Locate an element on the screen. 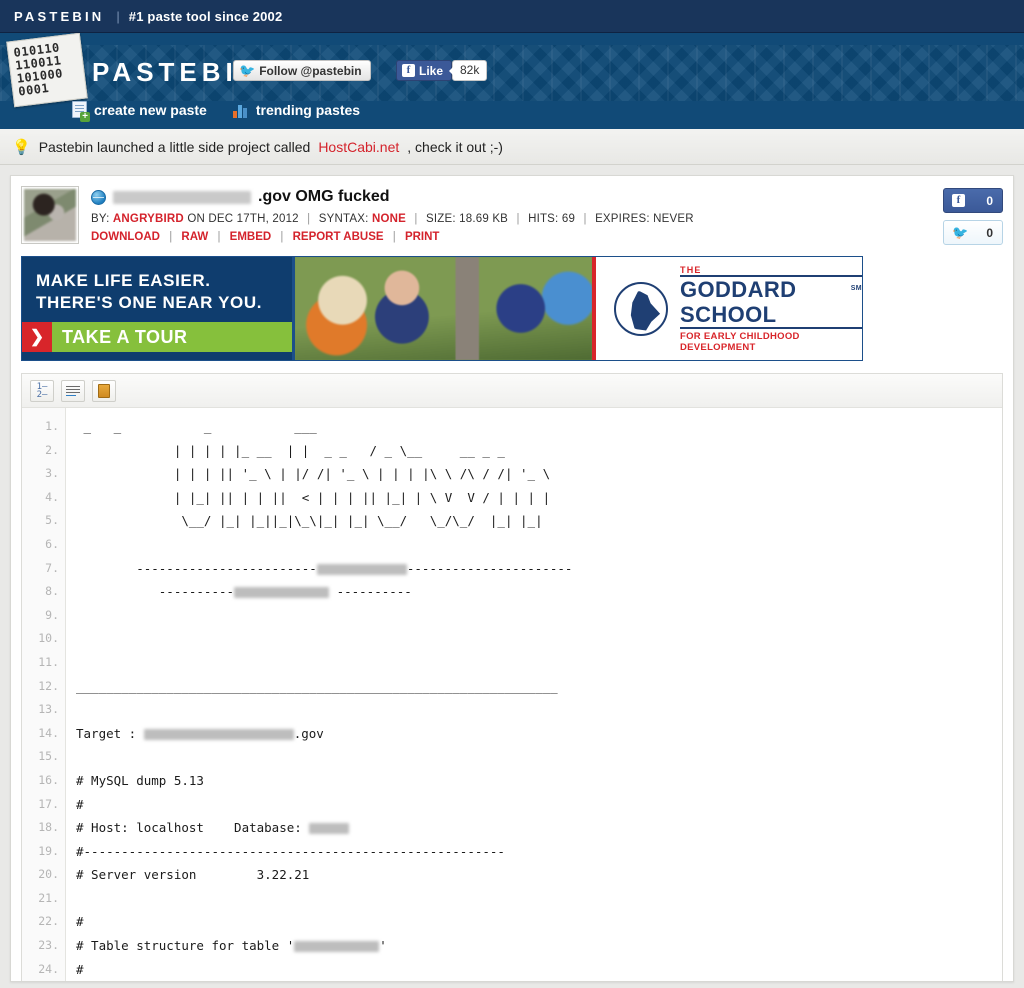 The width and height of the screenshot is (1024, 988). facebook-share-button: f 0 is located at coordinates (973, 200).